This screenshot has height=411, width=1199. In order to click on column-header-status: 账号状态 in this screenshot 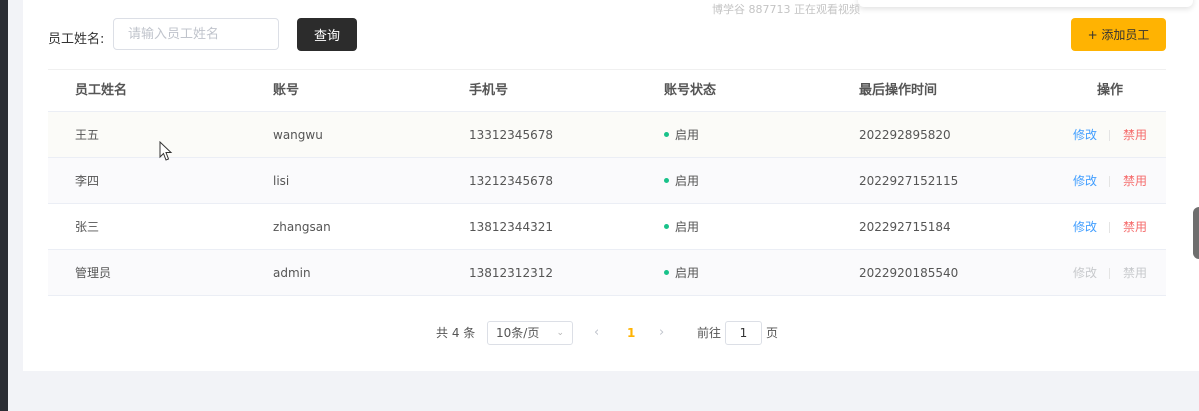, I will do `click(690, 90)`.